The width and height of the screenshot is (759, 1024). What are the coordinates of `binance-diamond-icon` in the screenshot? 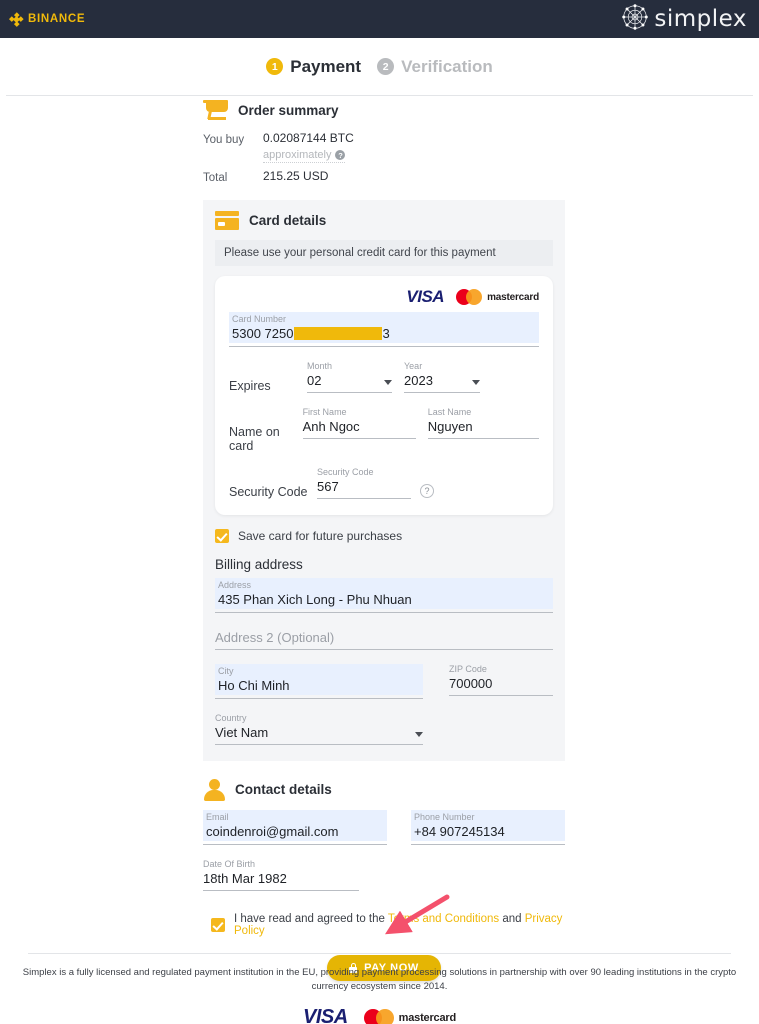 It's located at (16, 19).